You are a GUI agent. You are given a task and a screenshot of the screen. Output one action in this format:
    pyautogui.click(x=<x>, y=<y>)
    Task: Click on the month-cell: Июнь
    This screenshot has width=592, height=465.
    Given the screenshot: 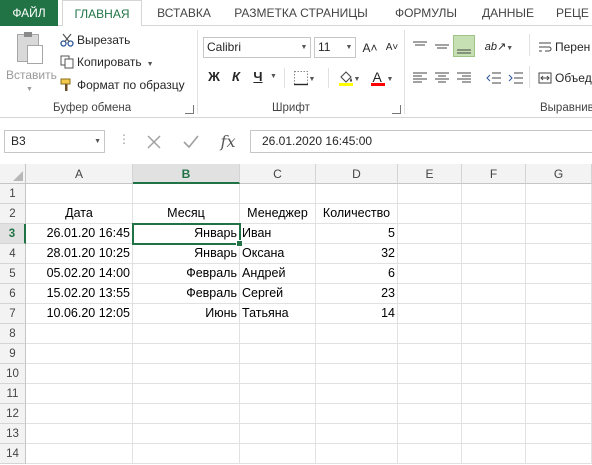 What is the action you would take?
    pyautogui.click(x=186, y=314)
    